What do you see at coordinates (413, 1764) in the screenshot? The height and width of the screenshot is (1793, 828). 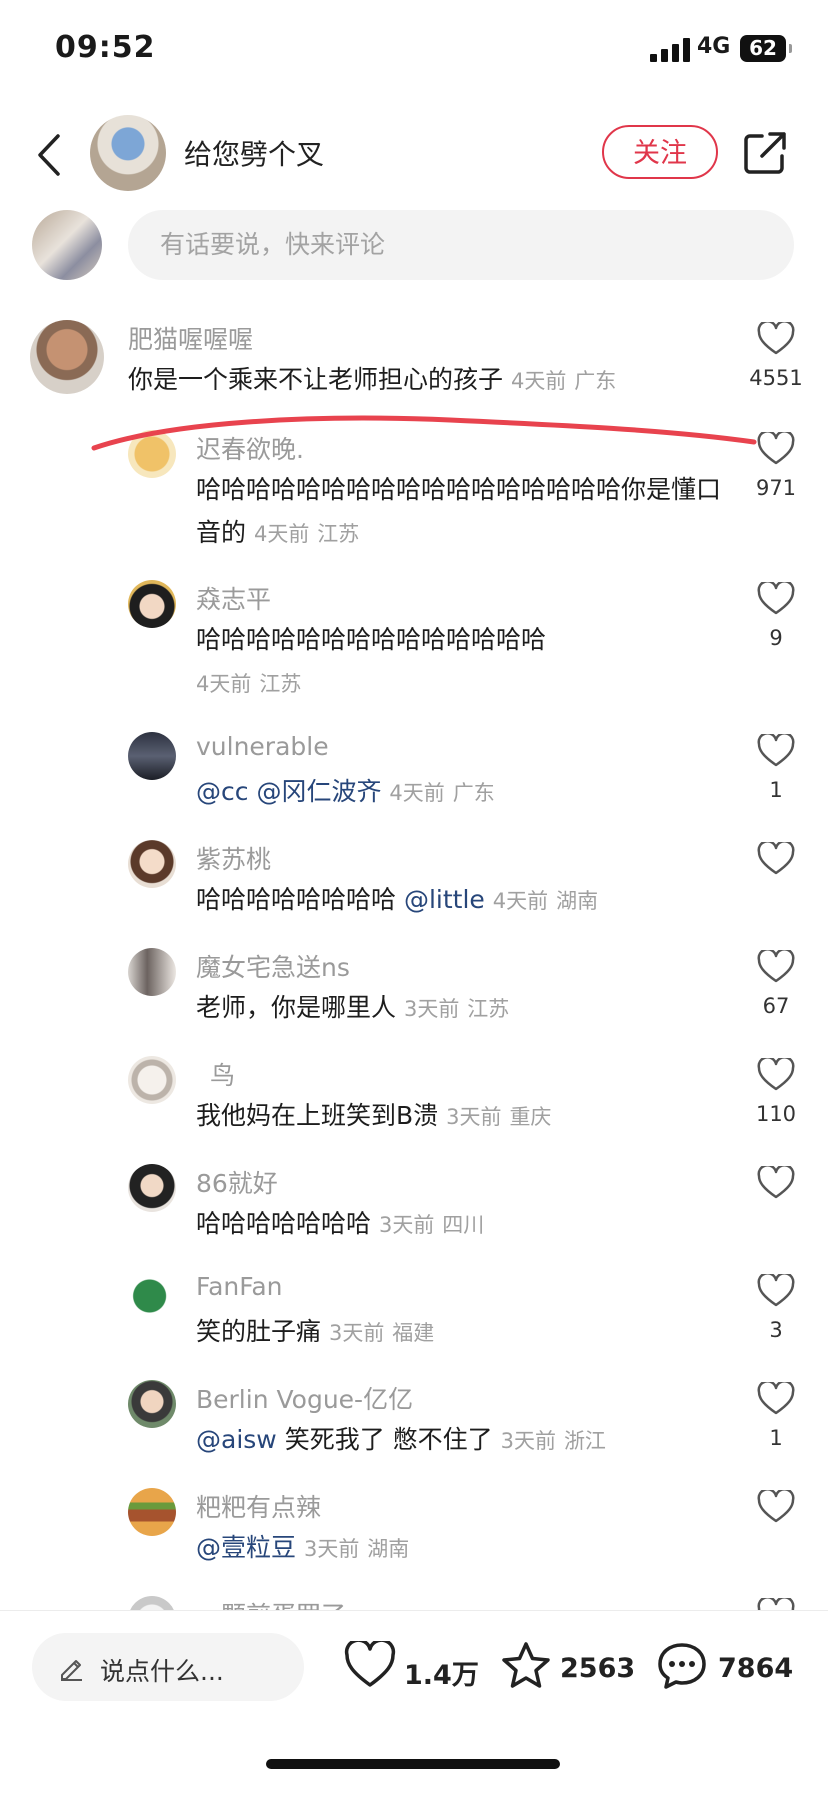 I see `home-indicator` at bounding box center [413, 1764].